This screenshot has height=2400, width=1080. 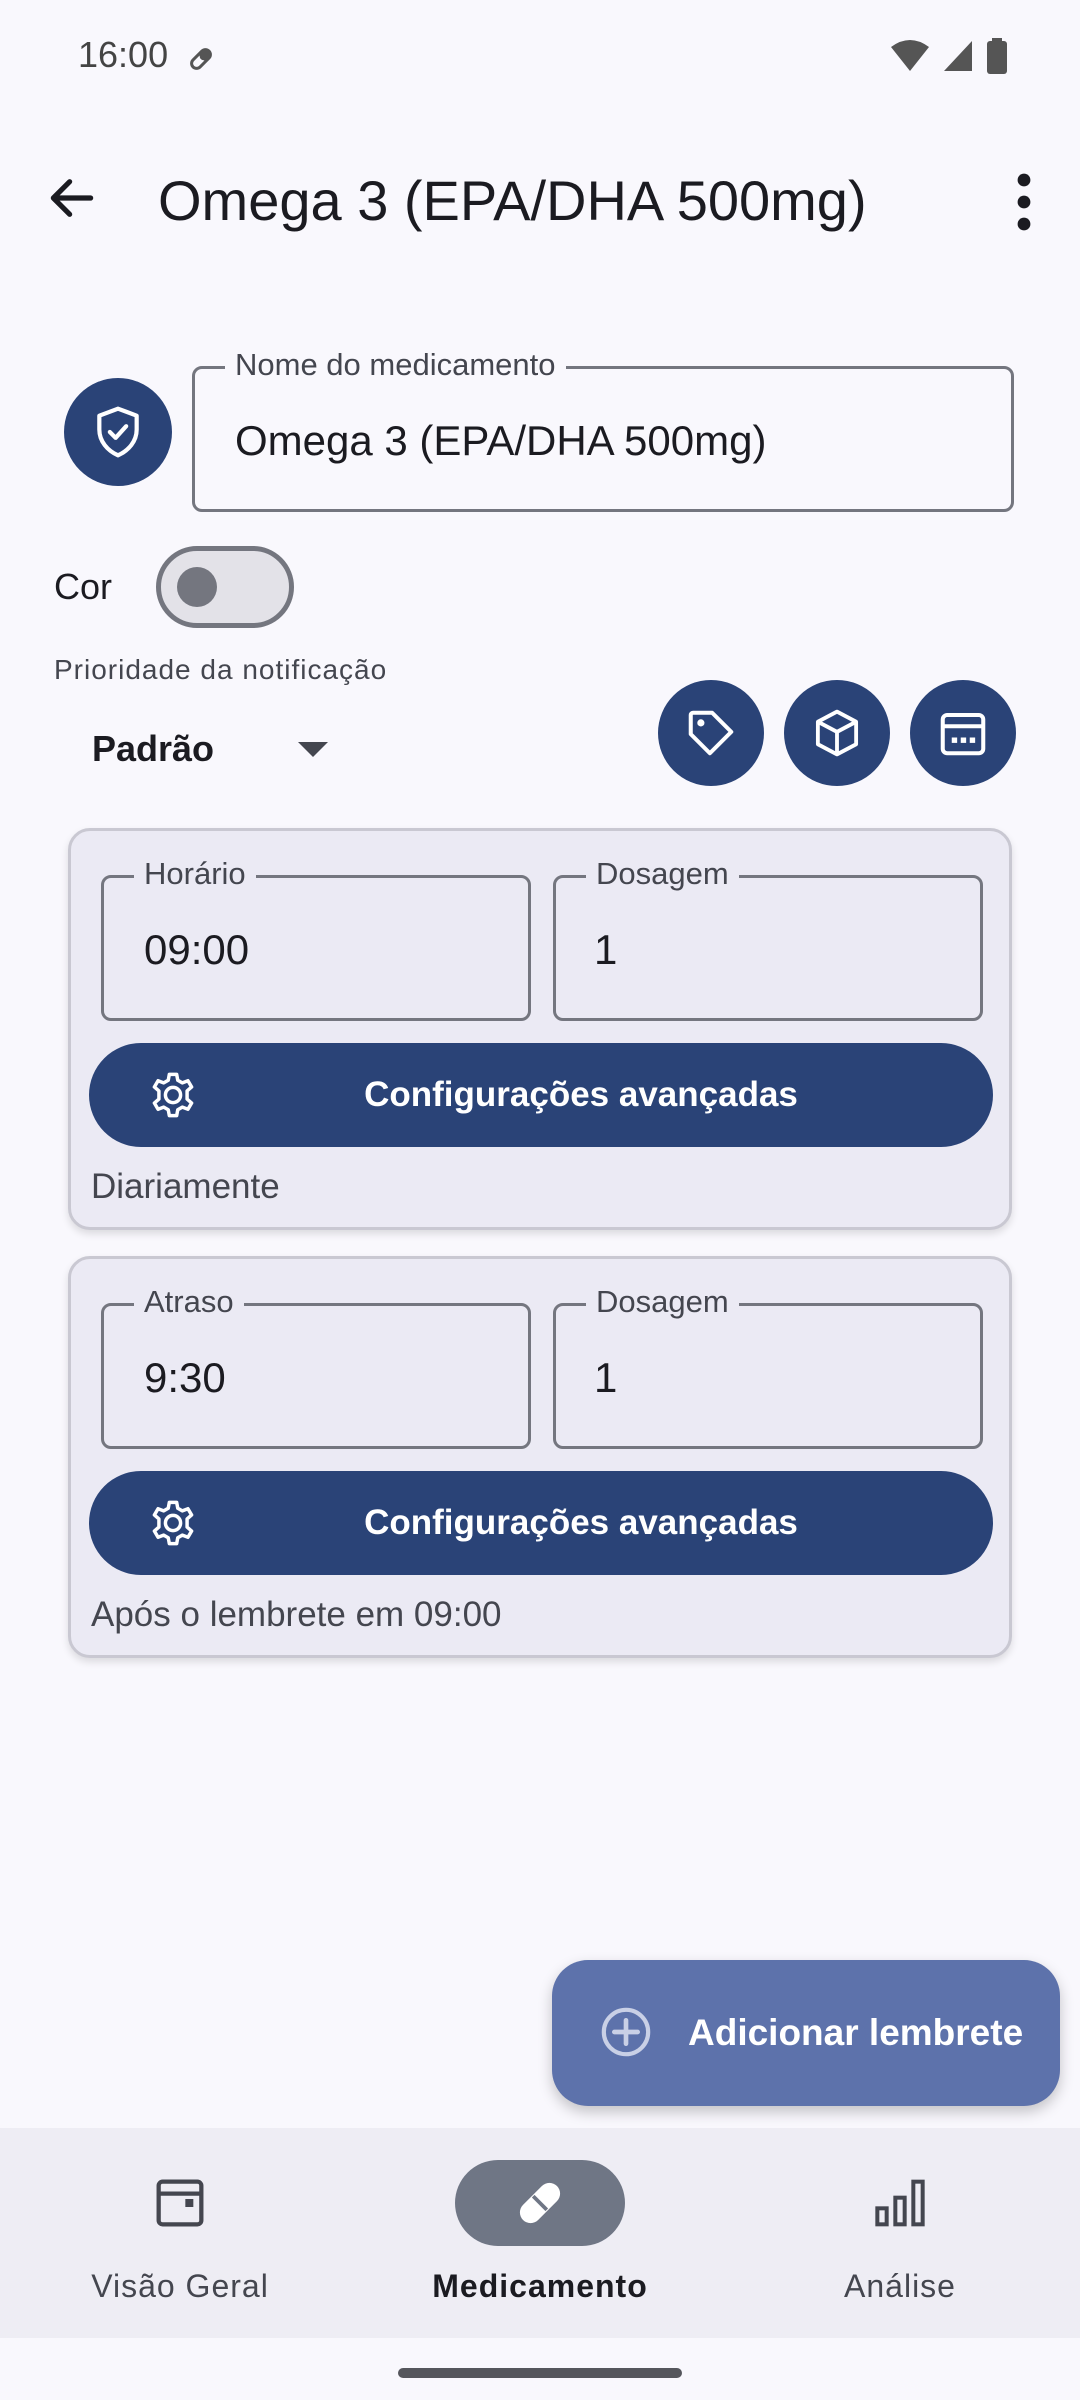 I want to click on add-reminder-button: Adicionar lembrete, so click(x=806, y=2033).